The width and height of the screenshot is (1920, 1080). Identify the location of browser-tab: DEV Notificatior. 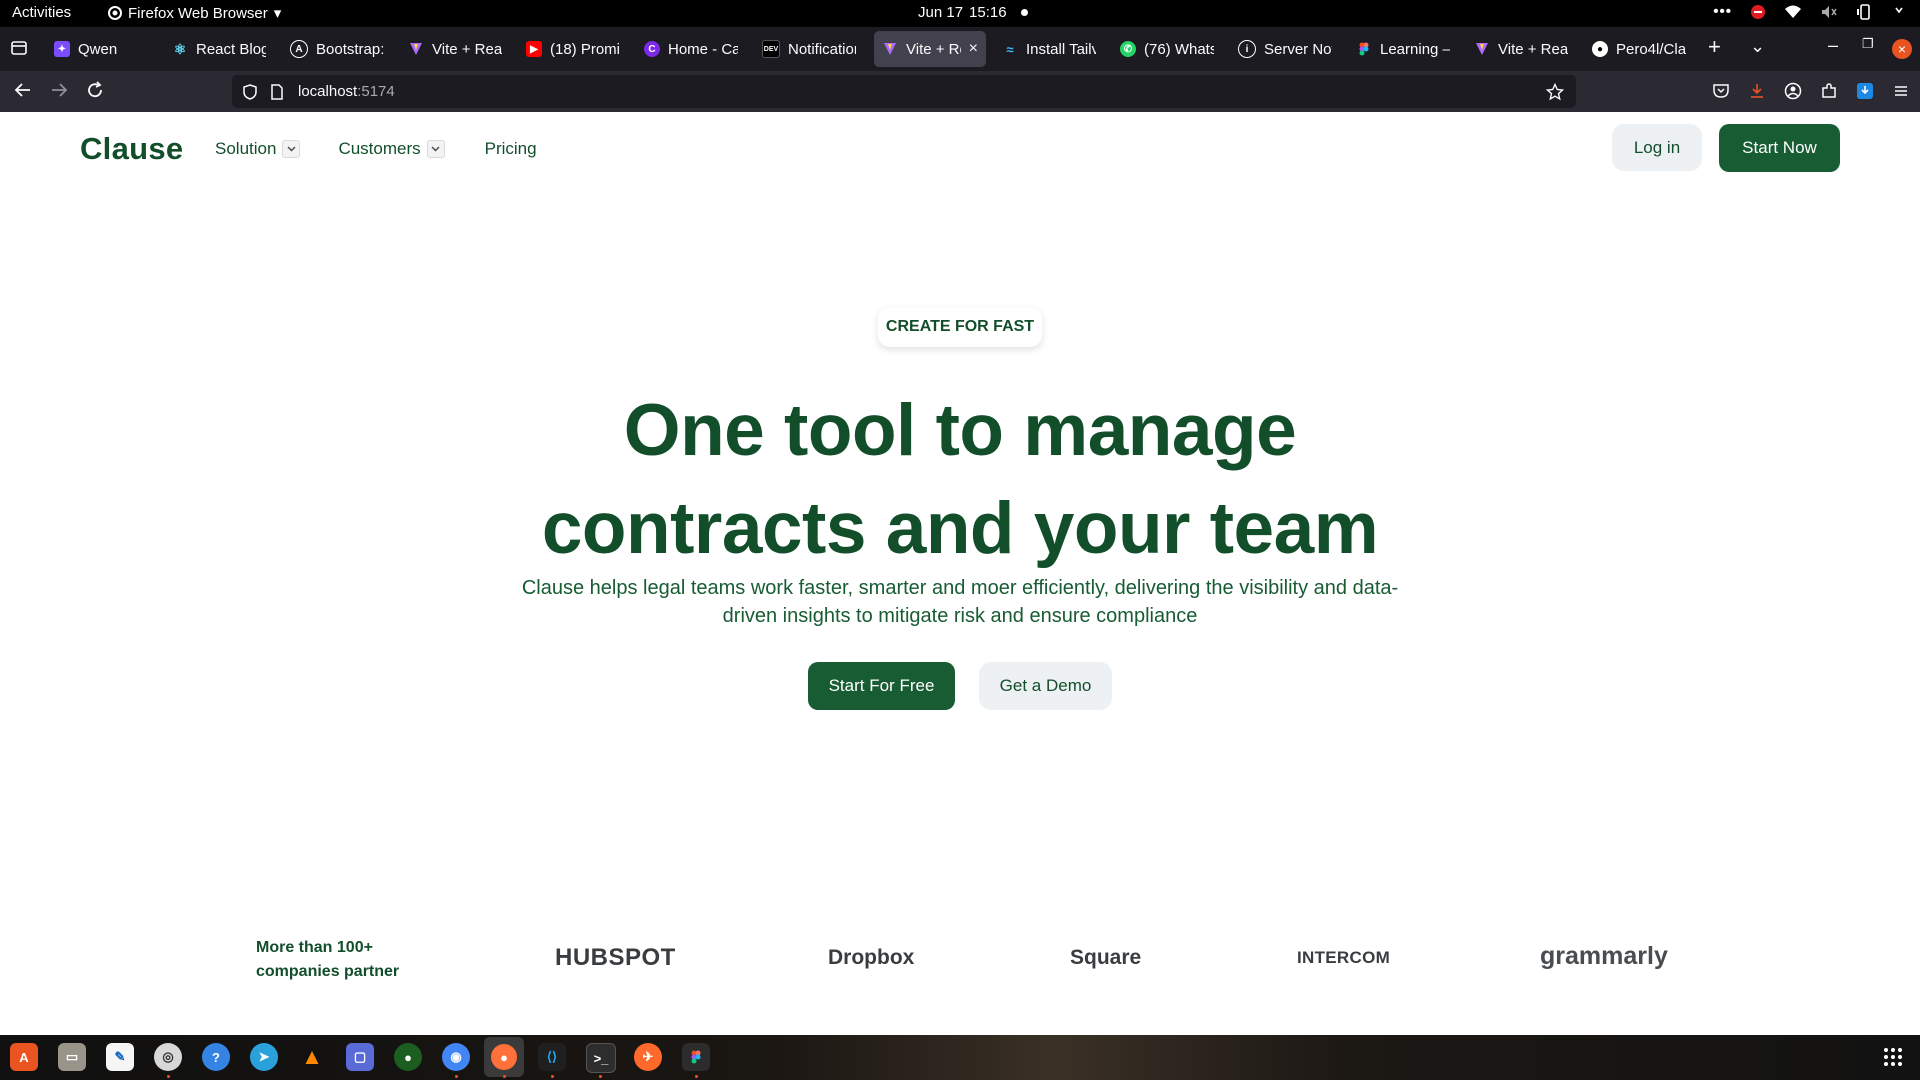
(809, 49).